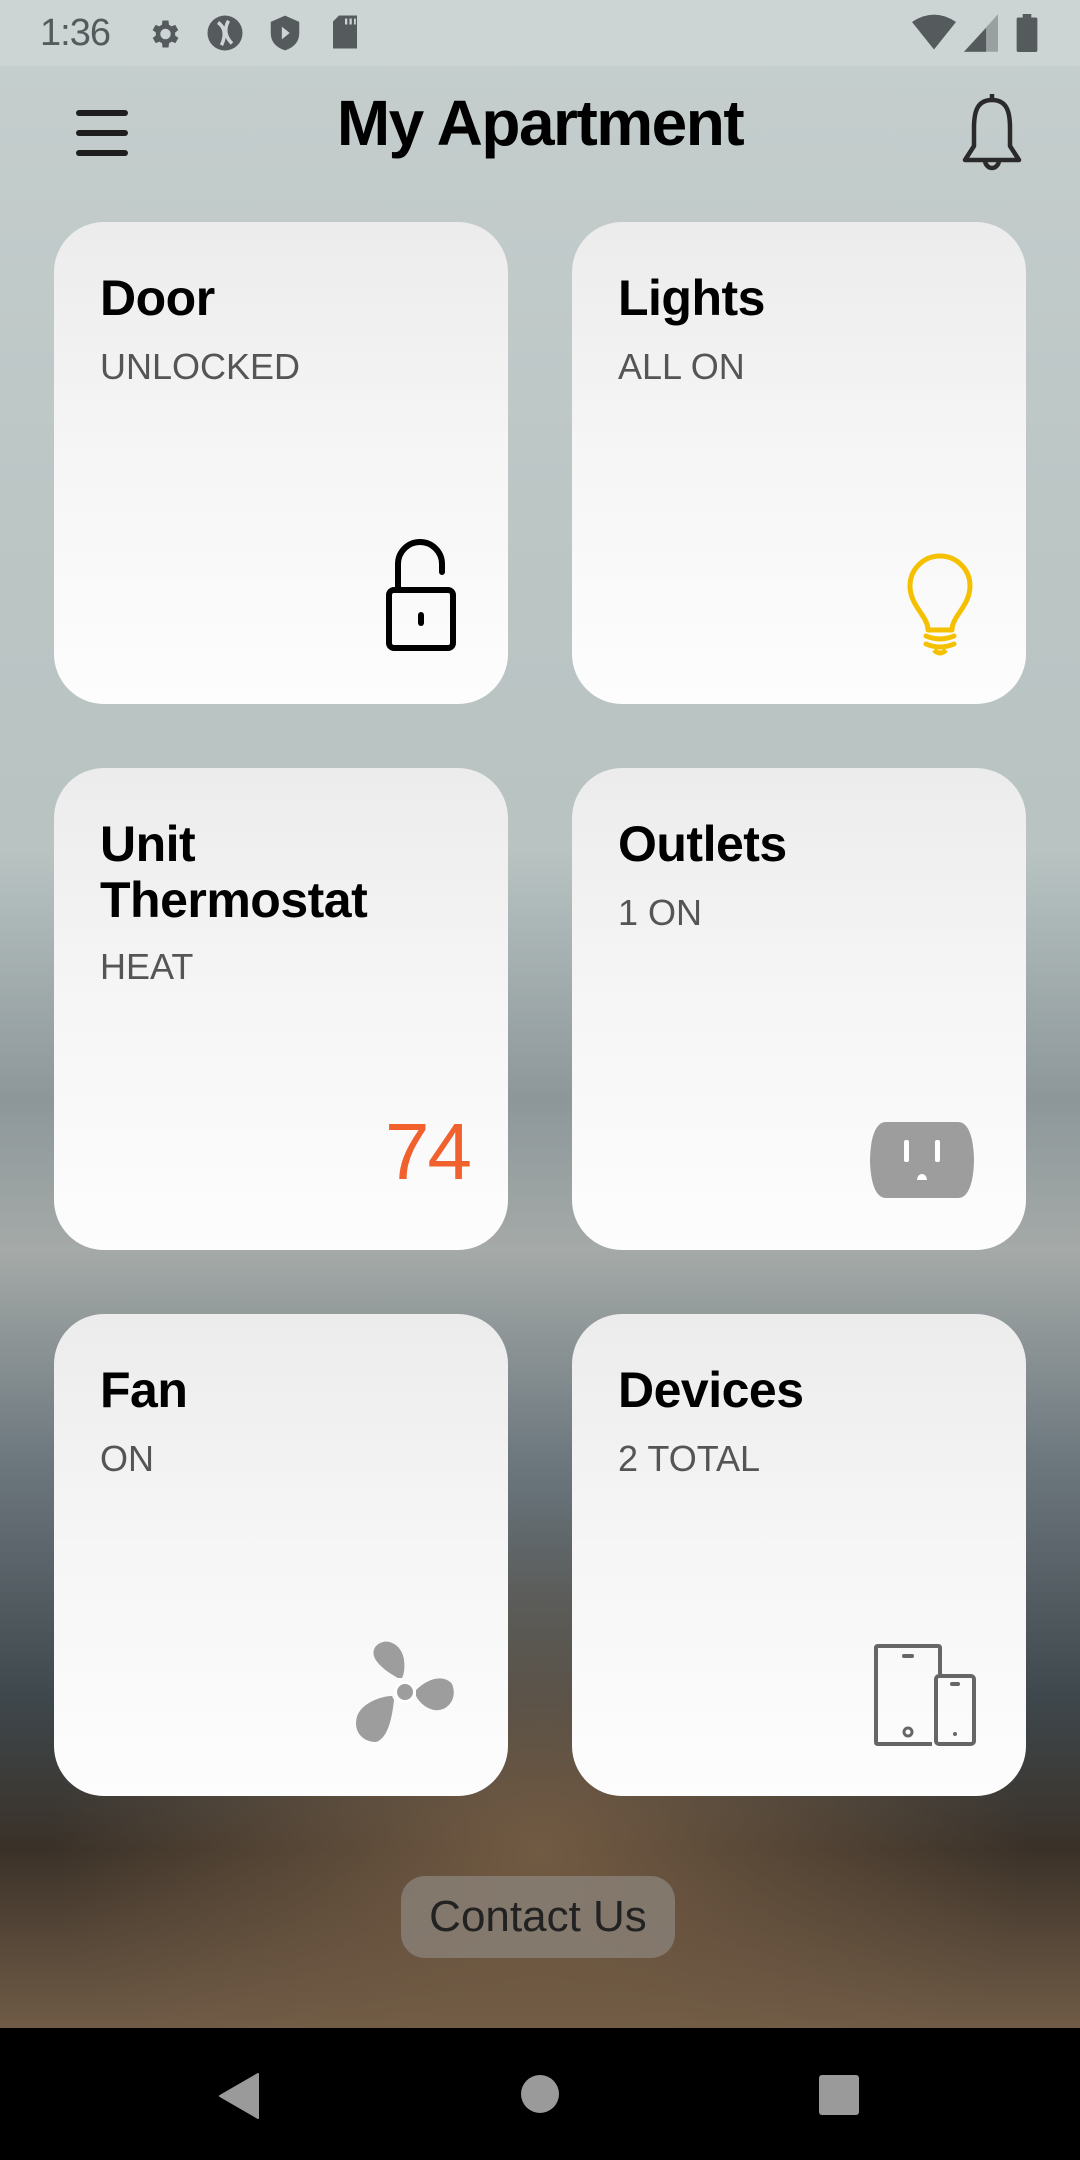 The image size is (1080, 2160). Describe the element at coordinates (940, 606) in the screenshot. I see `lightbulb-icon` at that location.